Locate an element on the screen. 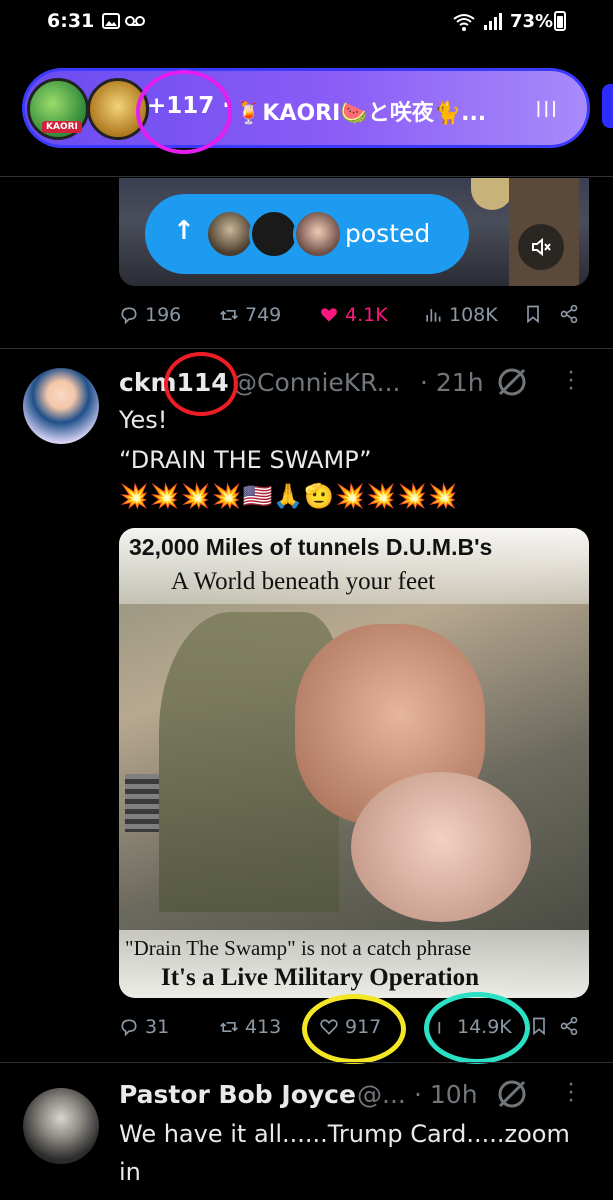 The image size is (613, 1200). battery-icon is located at coordinates (560, 21).